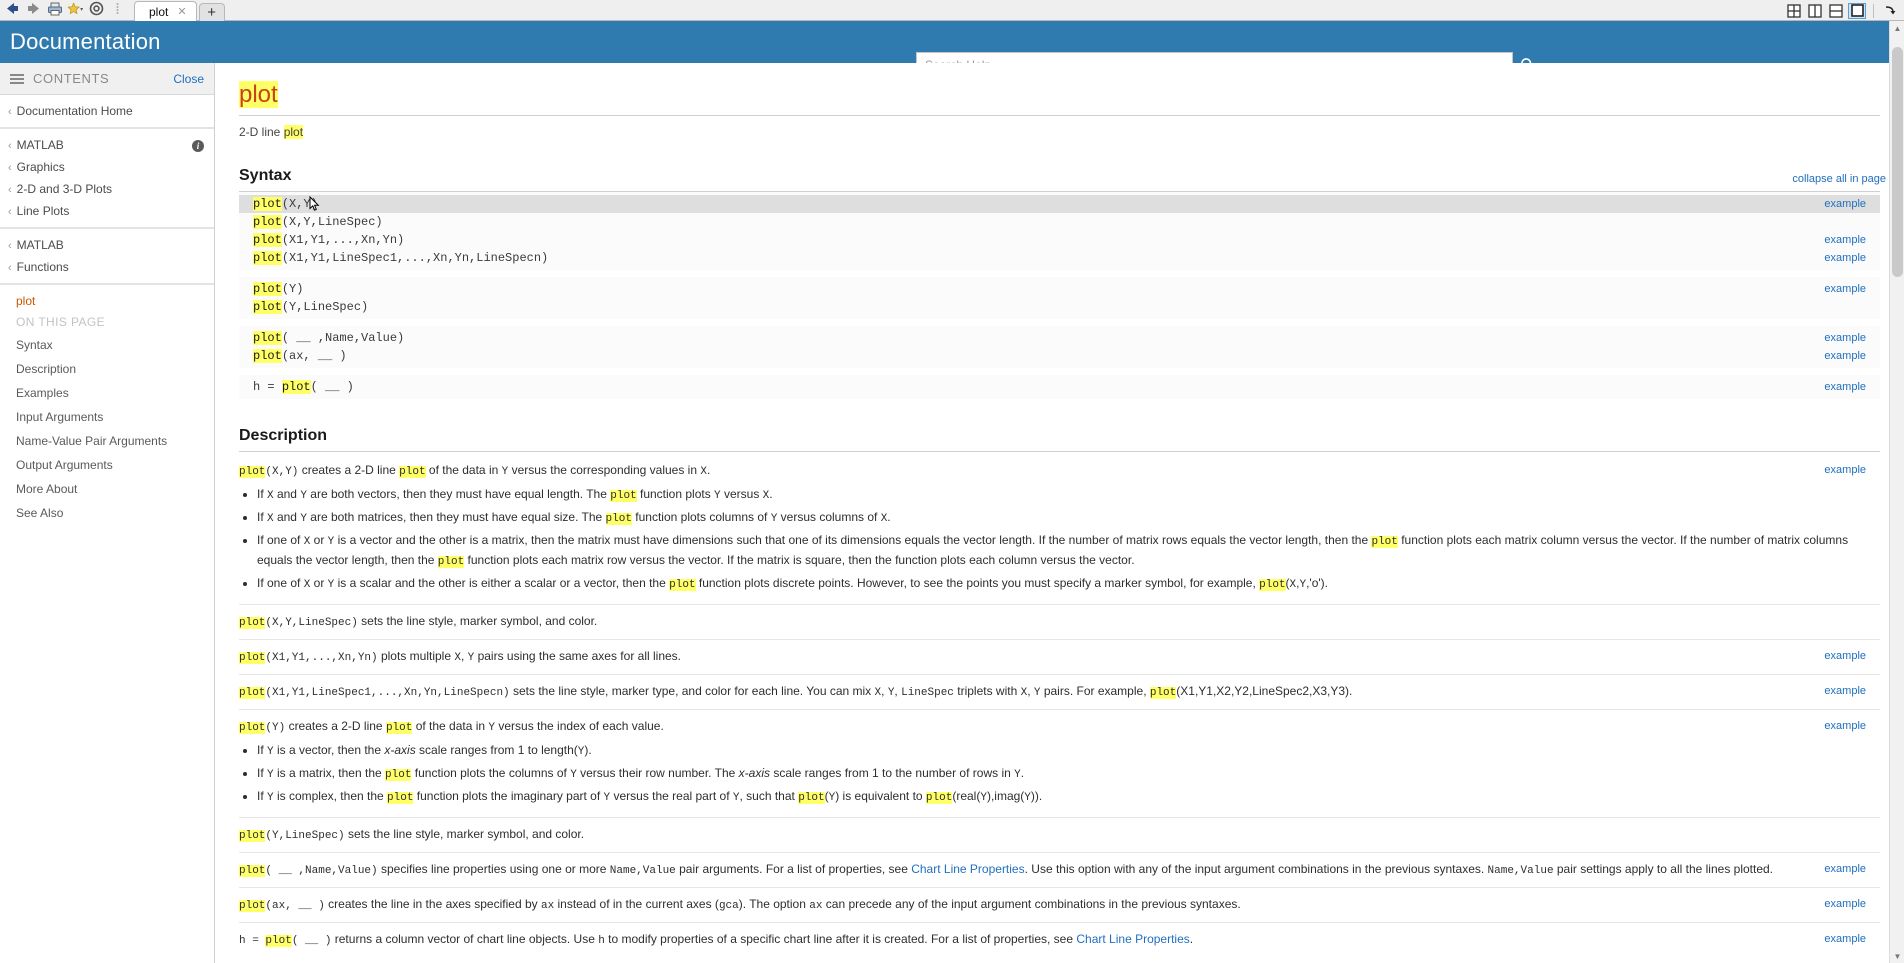 The height and width of the screenshot is (963, 1904). What do you see at coordinates (1059, 132) in the screenshot?
I see `function-subtitle: 2-D line plot` at bounding box center [1059, 132].